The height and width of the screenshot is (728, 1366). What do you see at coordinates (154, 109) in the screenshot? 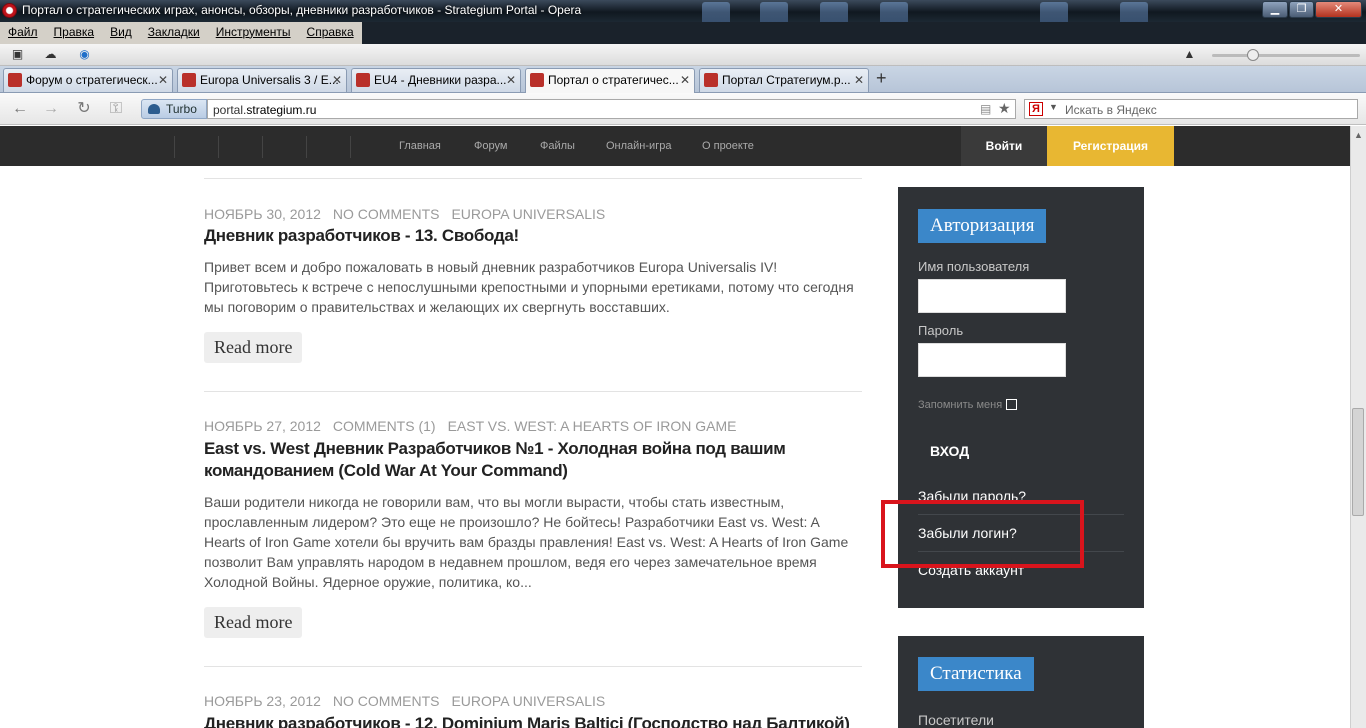
I see `turbo-icon` at bounding box center [154, 109].